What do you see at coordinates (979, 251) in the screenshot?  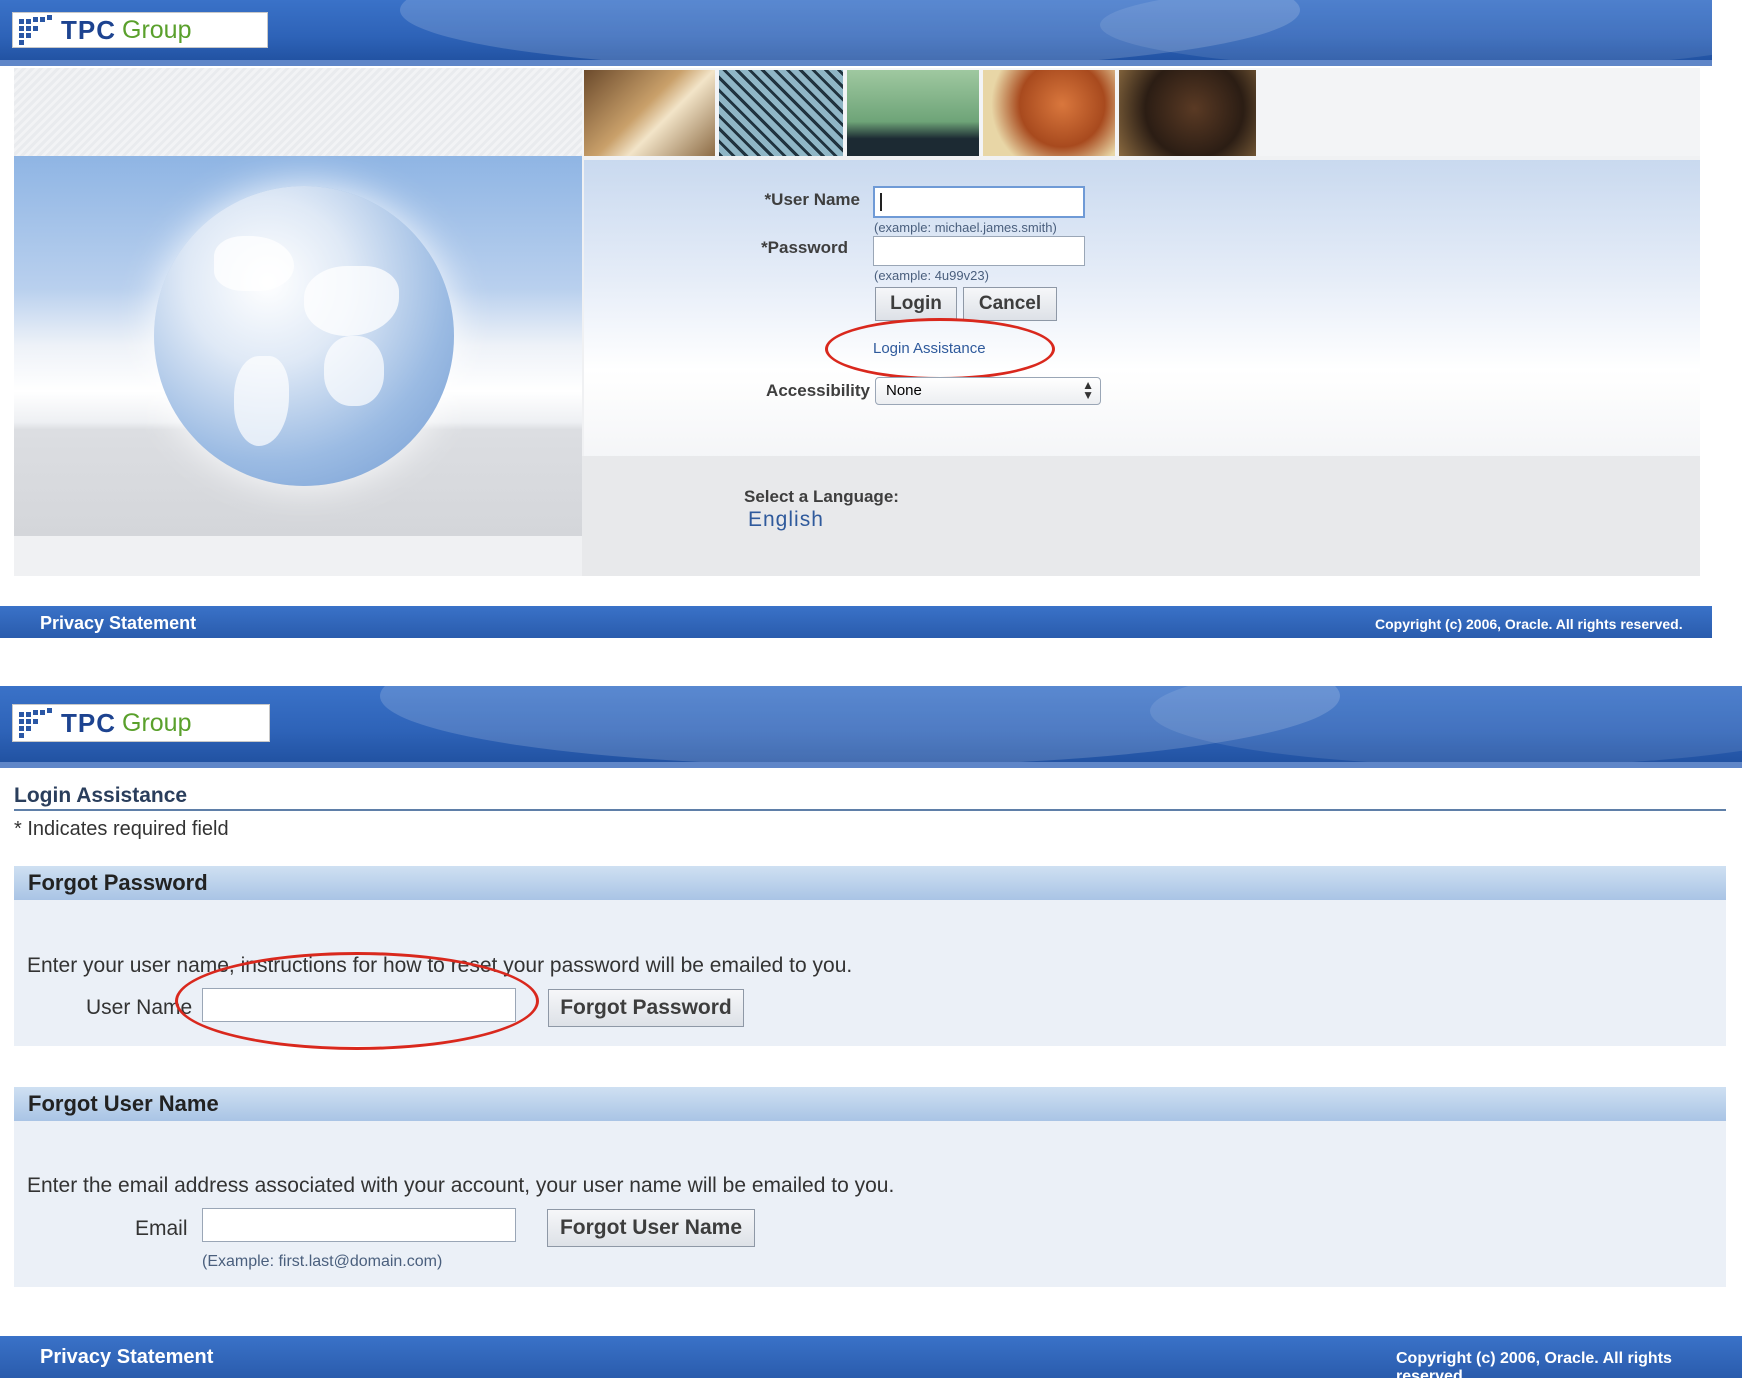 I see `password-input` at bounding box center [979, 251].